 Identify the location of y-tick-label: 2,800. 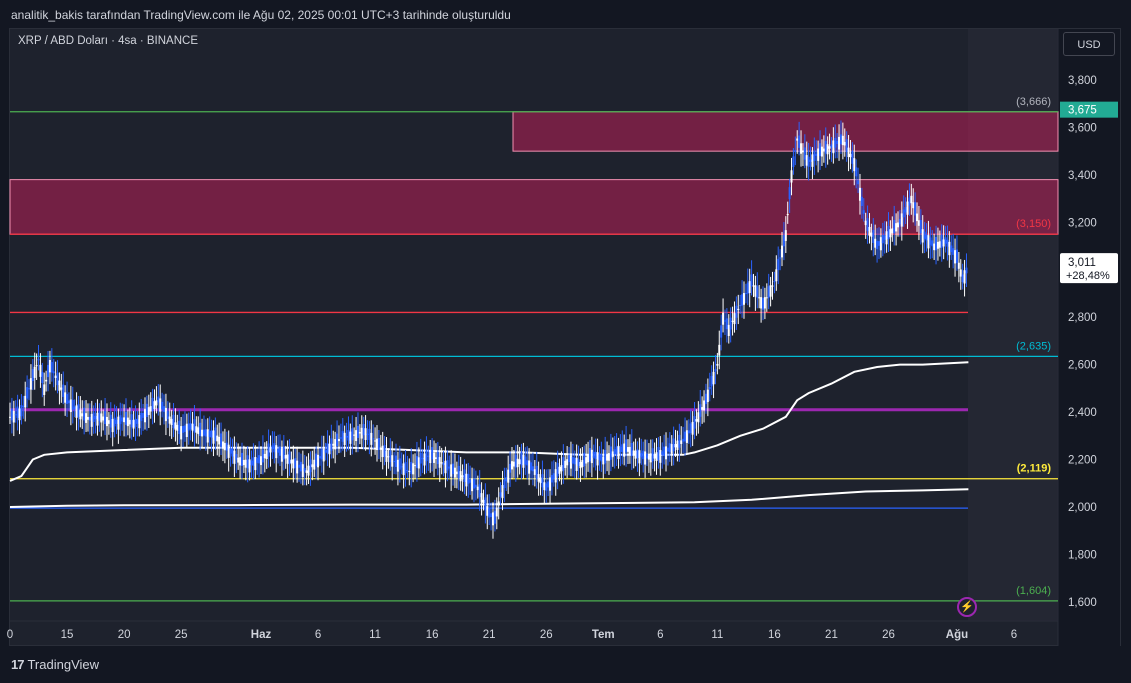
(1082, 318).